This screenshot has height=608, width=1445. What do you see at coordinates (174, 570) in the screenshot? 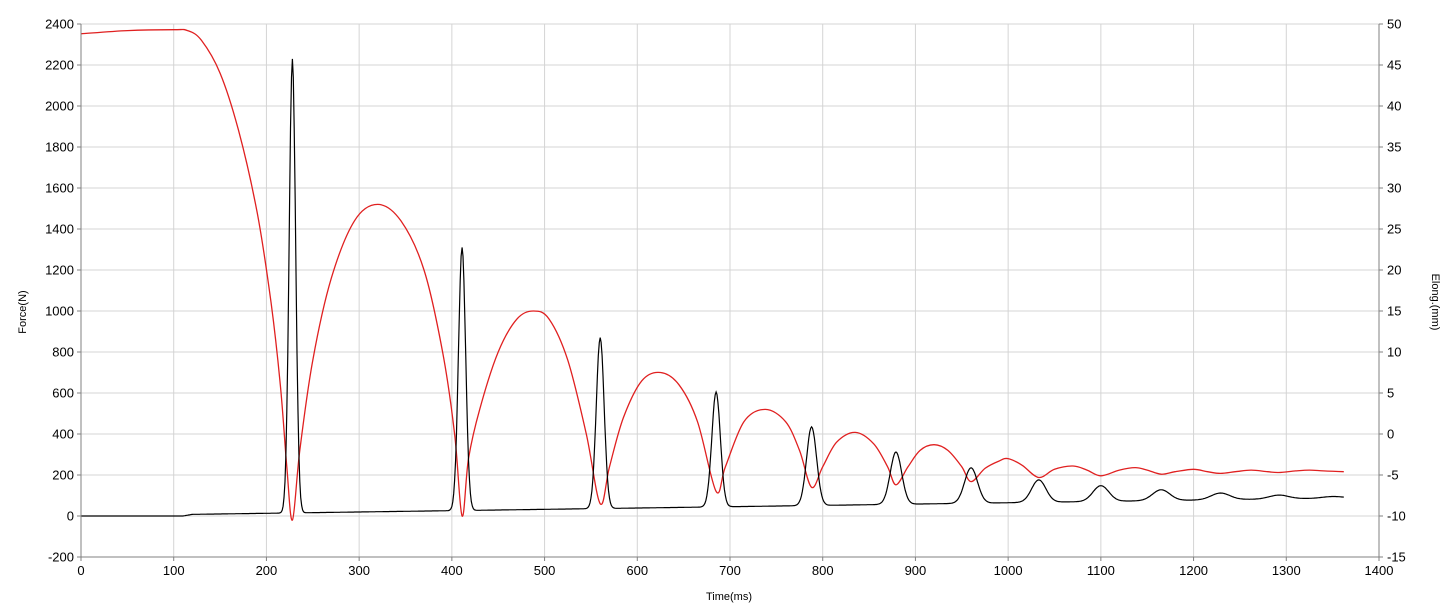
I see `x-tick-label: 100` at bounding box center [174, 570].